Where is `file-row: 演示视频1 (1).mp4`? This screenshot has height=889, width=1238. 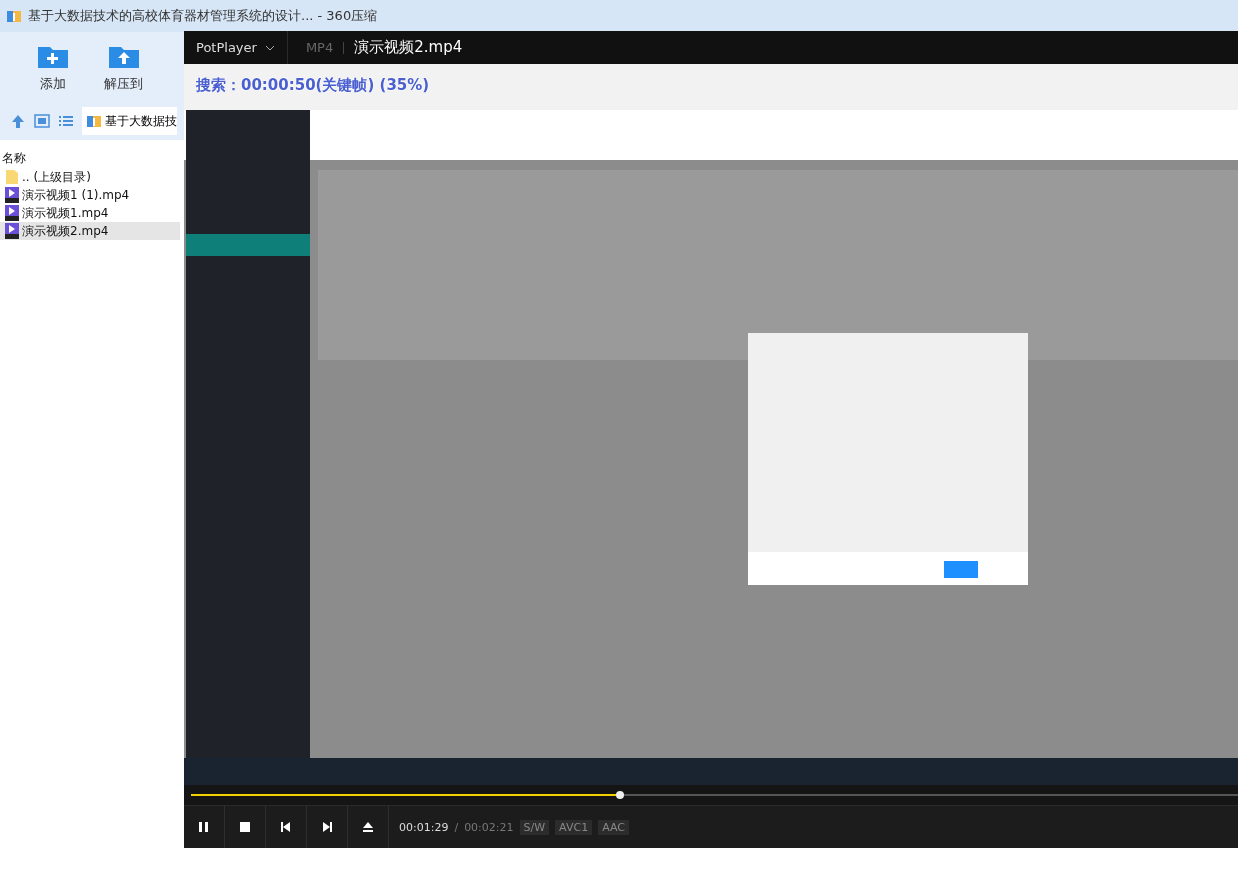 file-row: 演示视频1 (1).mp4 is located at coordinates (90, 195).